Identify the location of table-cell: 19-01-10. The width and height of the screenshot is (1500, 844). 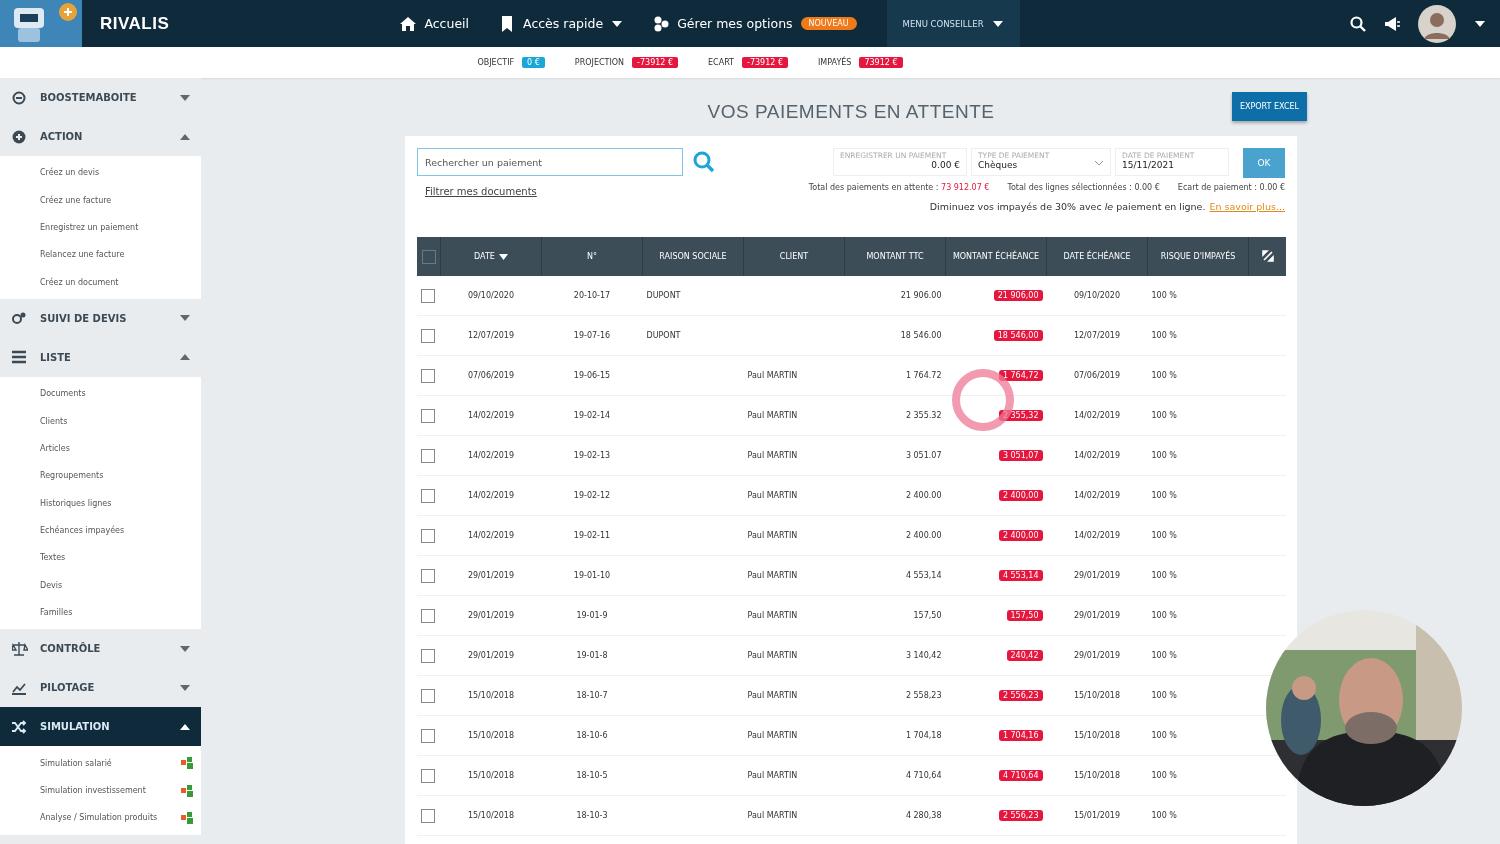
(592, 575).